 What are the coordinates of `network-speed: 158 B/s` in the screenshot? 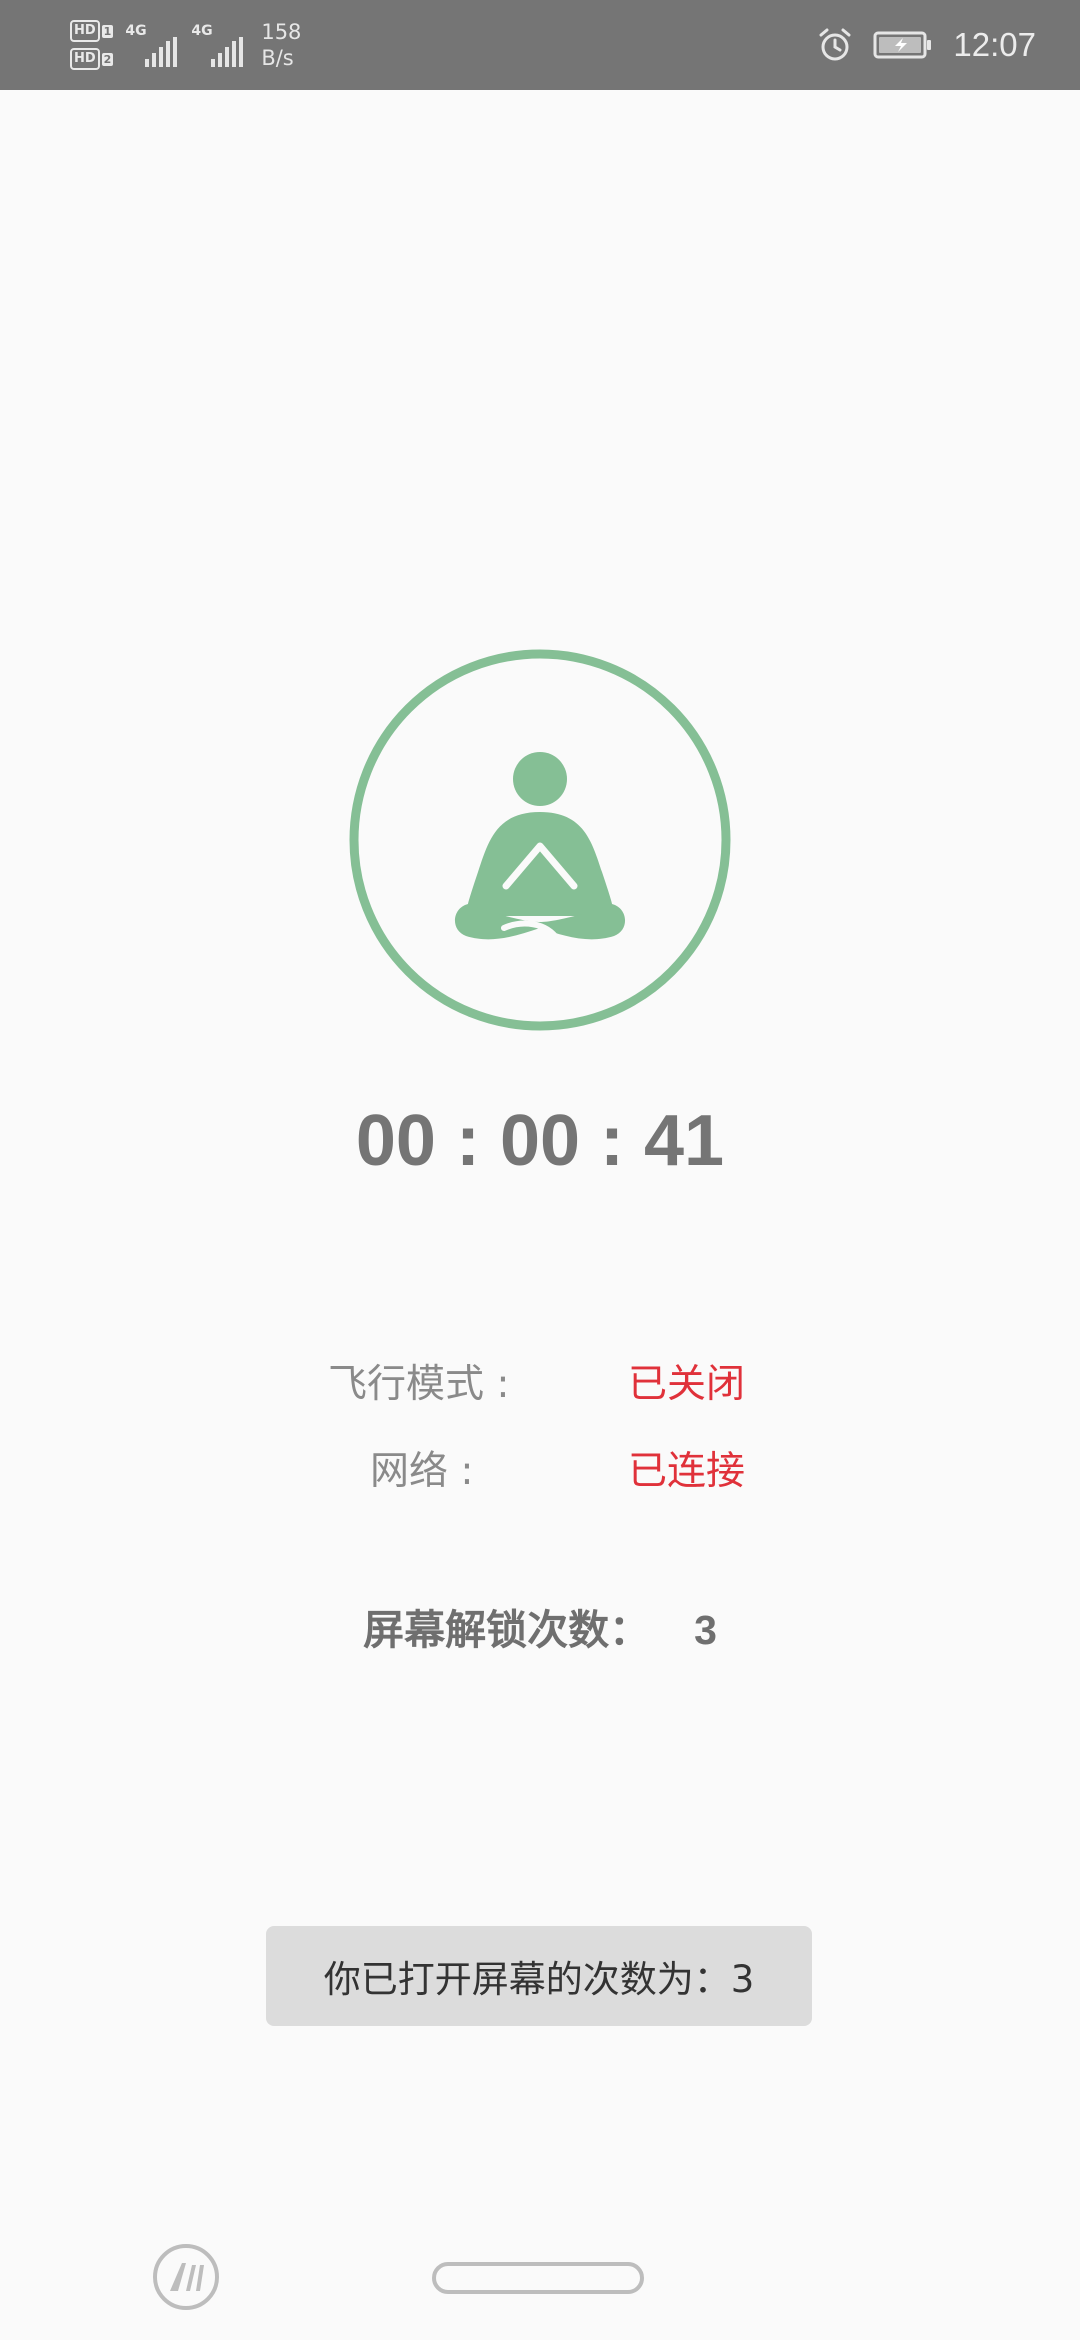 It's located at (281, 45).